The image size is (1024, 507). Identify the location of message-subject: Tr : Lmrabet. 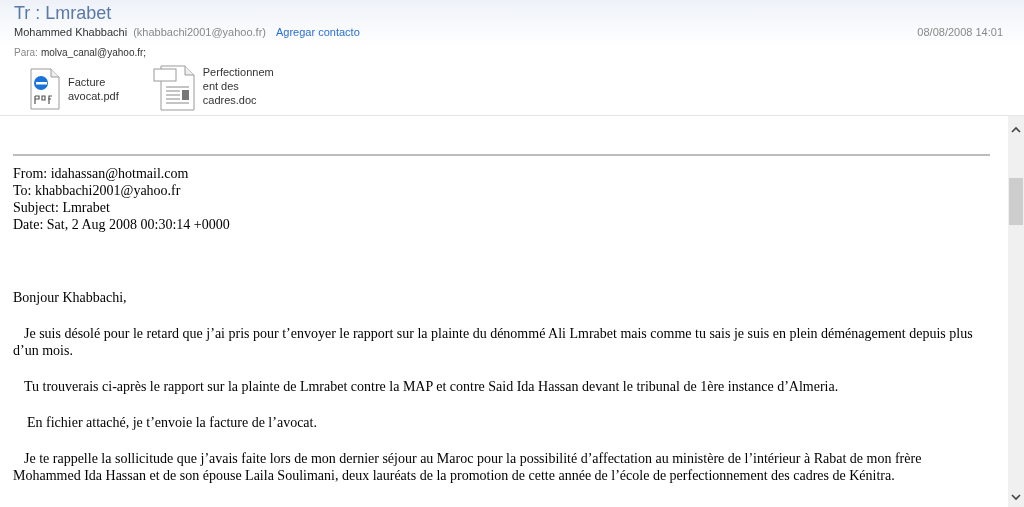
(63, 13).